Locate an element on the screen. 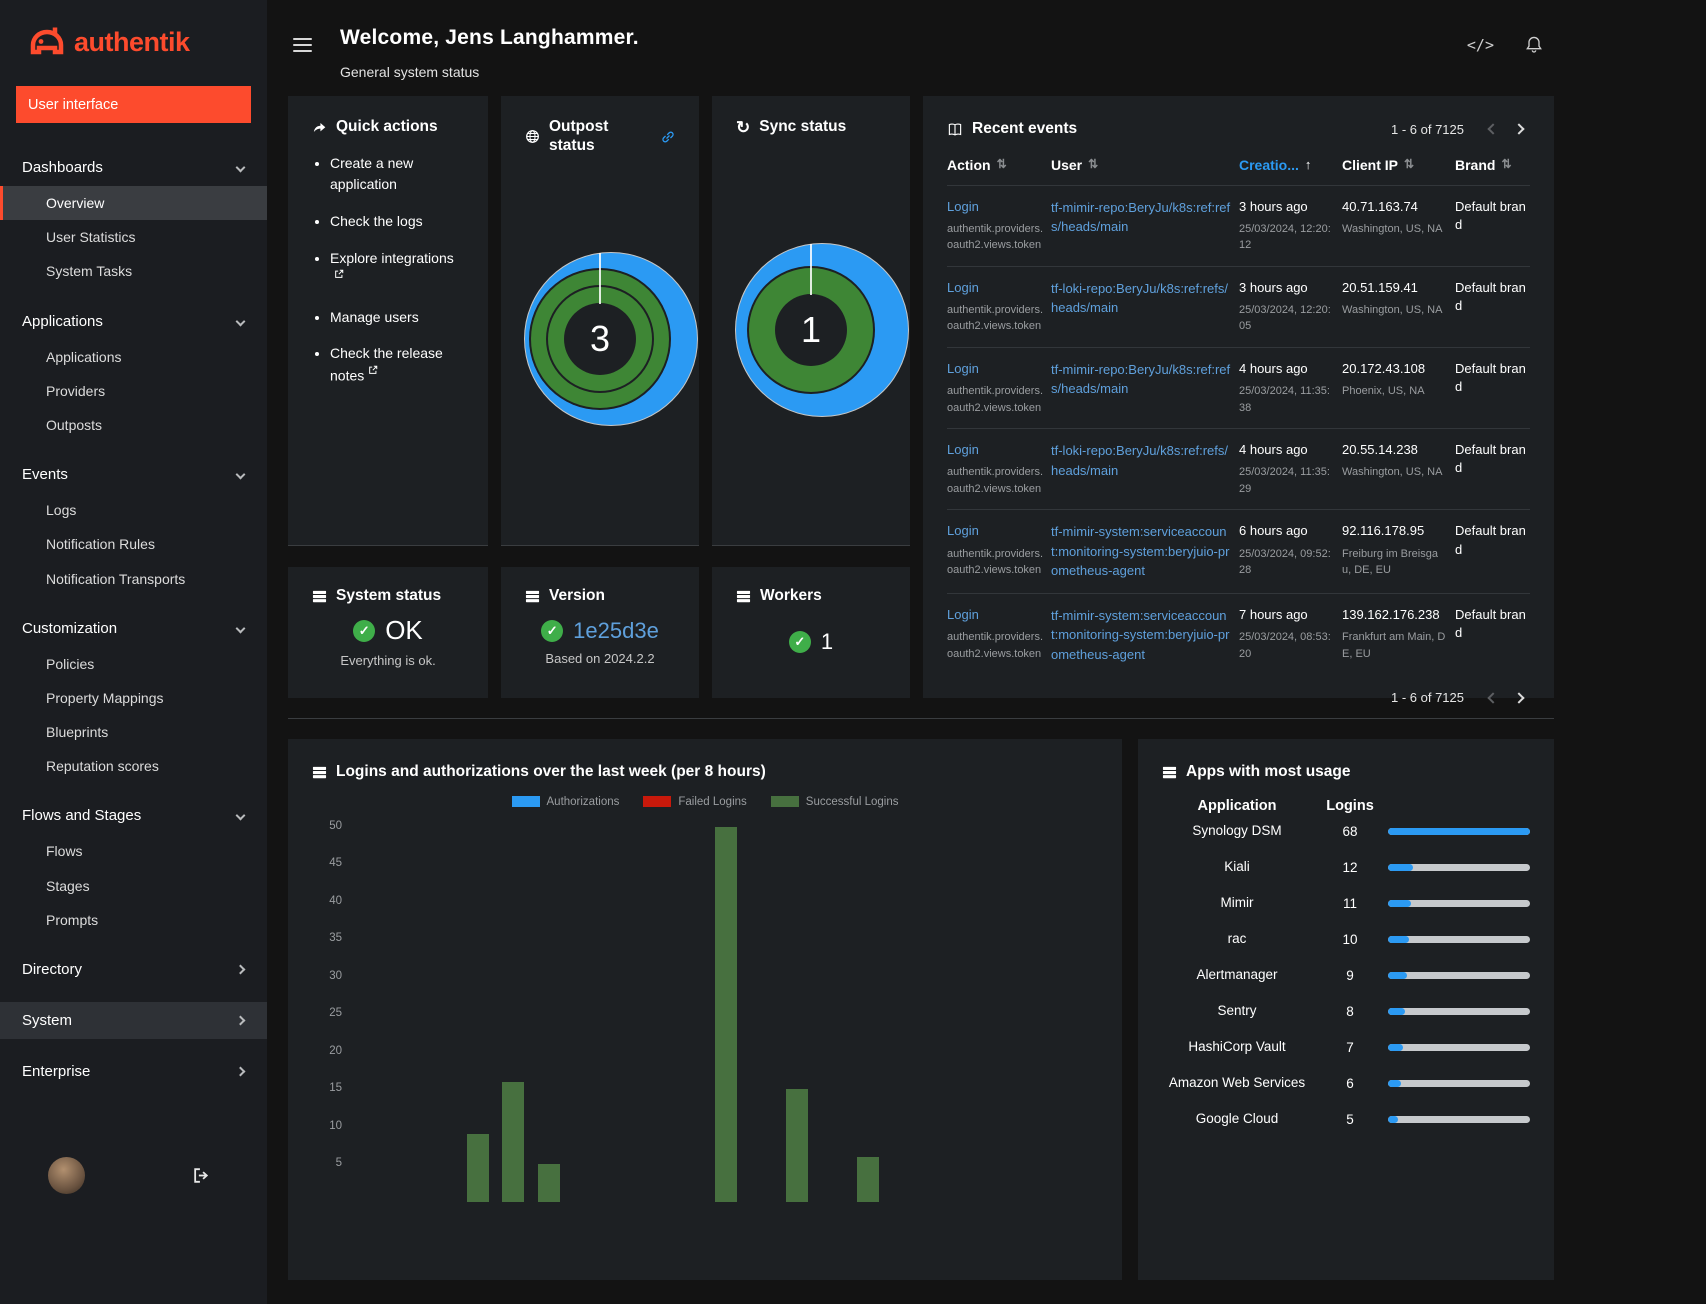 The height and width of the screenshot is (1304, 1706). sidebar-section-enterprise: Enterprise is located at coordinates (133, 1071).